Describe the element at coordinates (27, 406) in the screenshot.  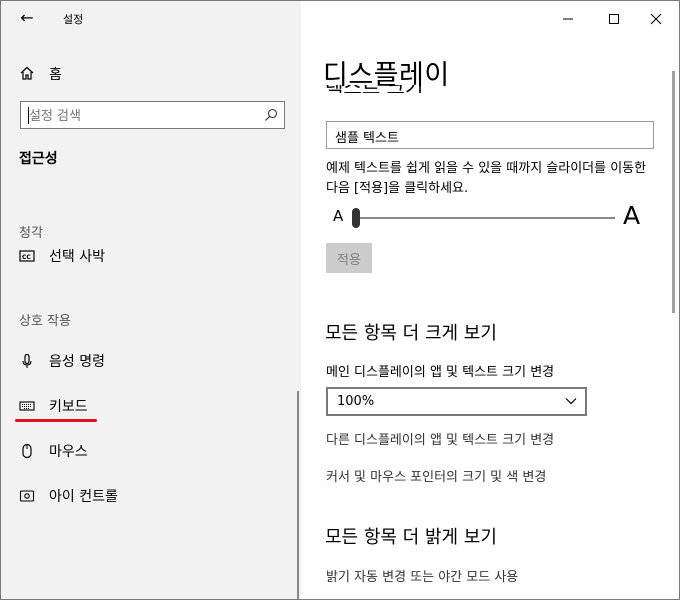
I see `keyboard-icon` at that location.